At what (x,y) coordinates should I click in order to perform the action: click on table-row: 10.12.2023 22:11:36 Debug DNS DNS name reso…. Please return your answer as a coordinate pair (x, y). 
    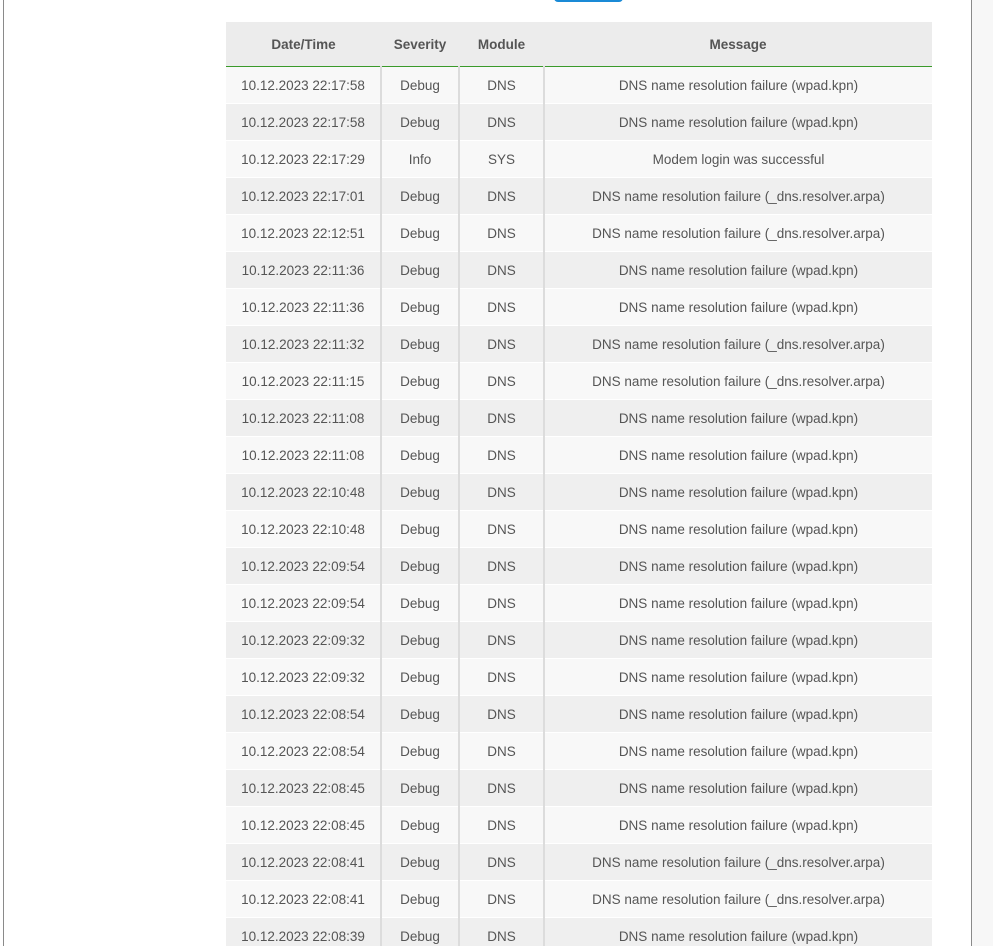
    Looking at the image, I should click on (579, 270).